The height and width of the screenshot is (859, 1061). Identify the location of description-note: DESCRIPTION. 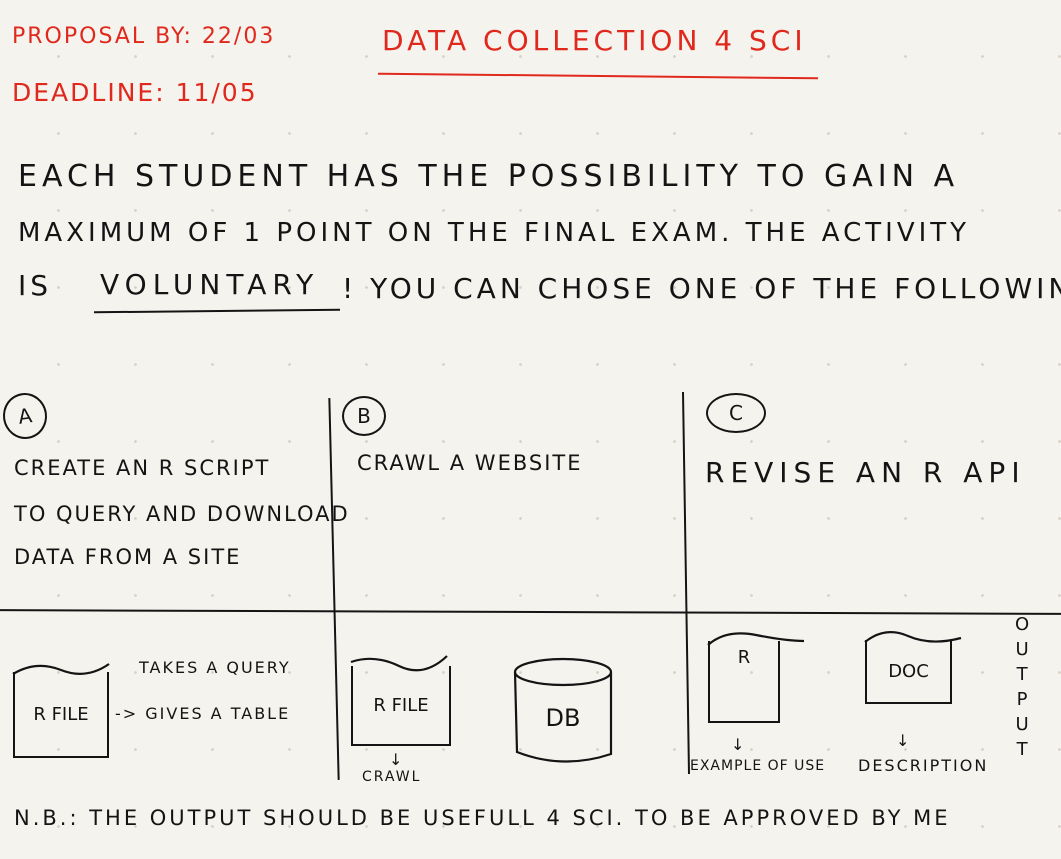
(923, 765).